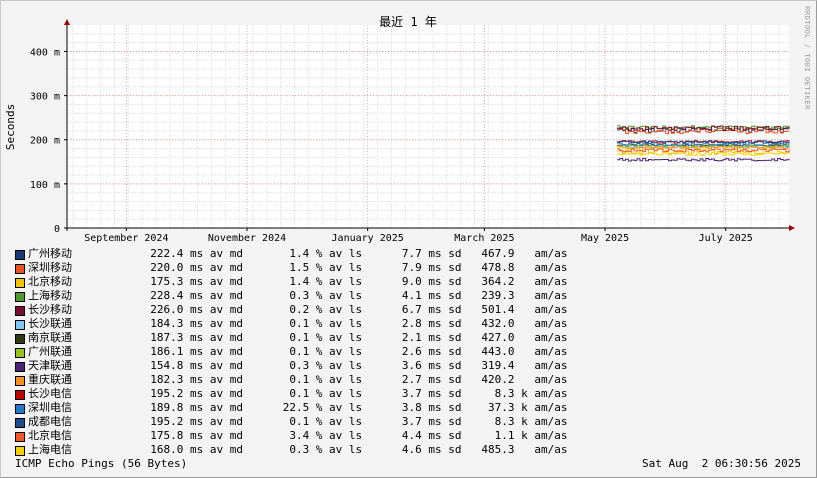 The width and height of the screenshot is (817, 478). I want to click on y-tick-label: 100 m, so click(45, 185).